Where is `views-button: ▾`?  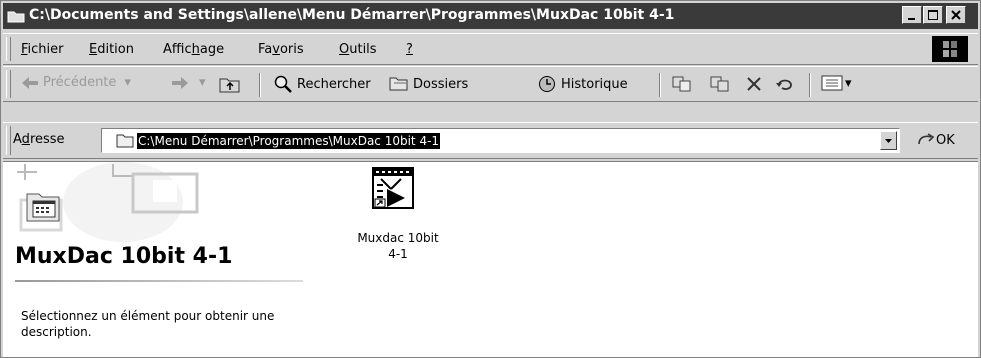 views-button: ▾ is located at coordinates (836, 83).